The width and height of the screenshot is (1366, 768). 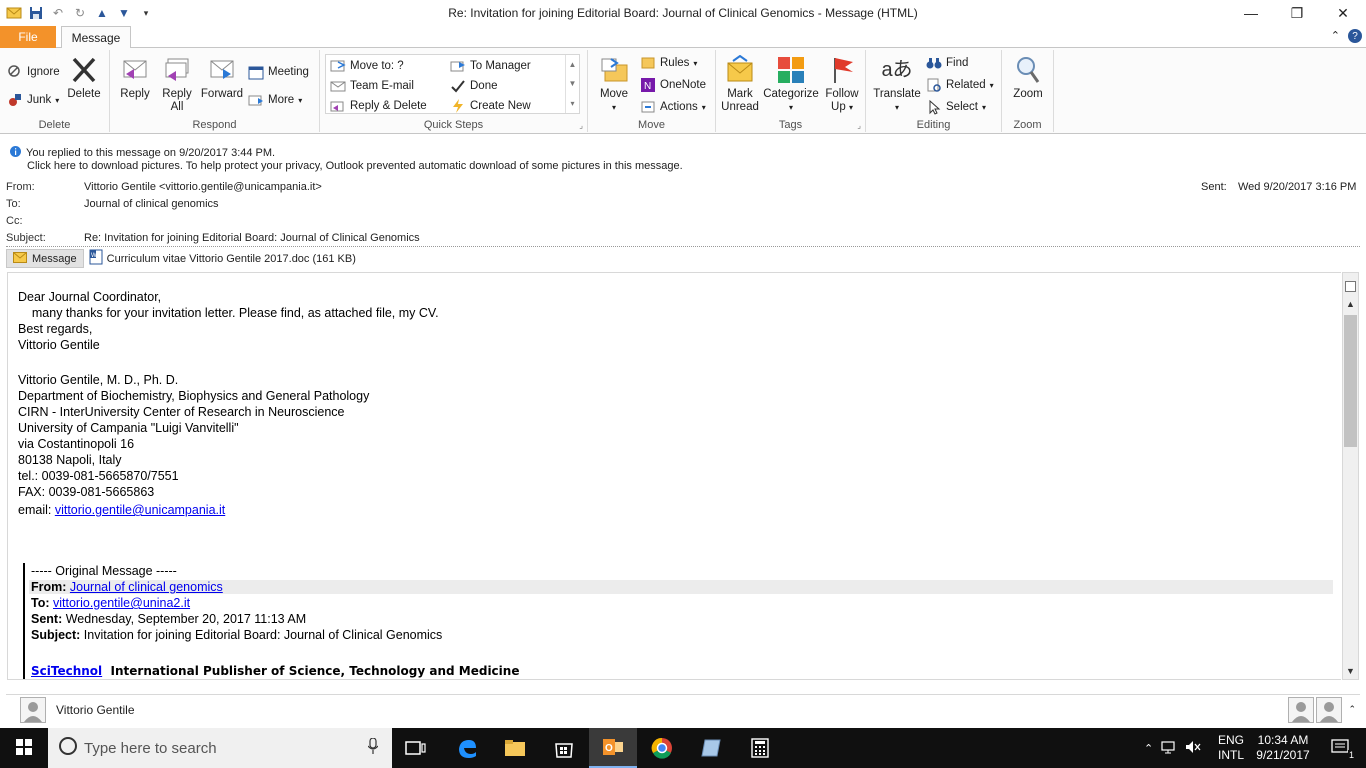 What do you see at coordinates (1169, 748) in the screenshot?
I see `network-icon` at bounding box center [1169, 748].